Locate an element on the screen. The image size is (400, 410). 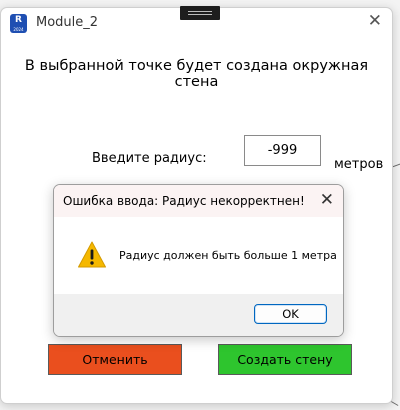
dialog-title: Ошибка ввода: Радиус некорректнен! is located at coordinates (184, 201).